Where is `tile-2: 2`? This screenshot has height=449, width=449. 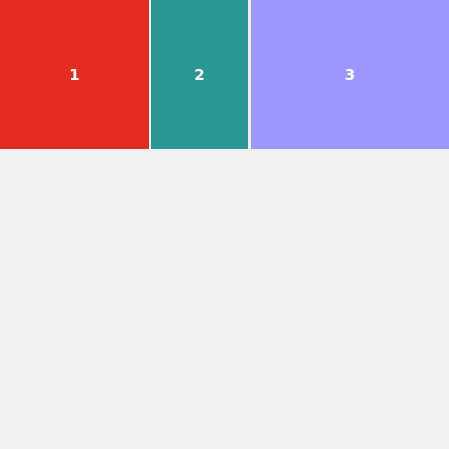
tile-2: 2 is located at coordinates (199, 74).